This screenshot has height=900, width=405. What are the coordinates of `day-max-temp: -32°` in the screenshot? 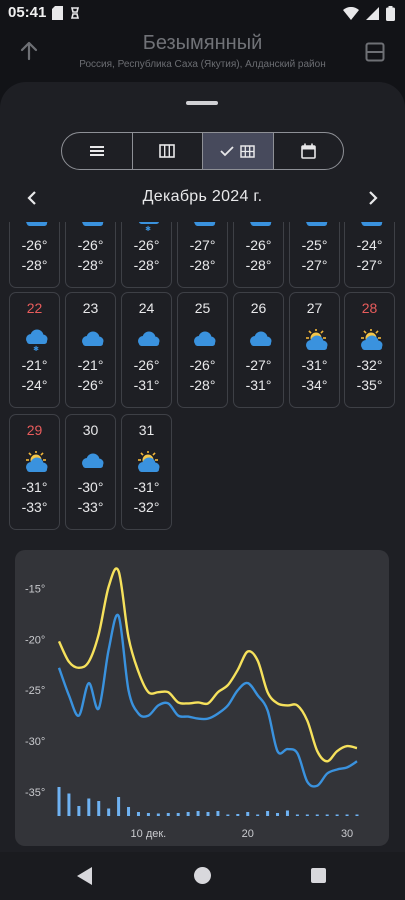 It's located at (369, 365).